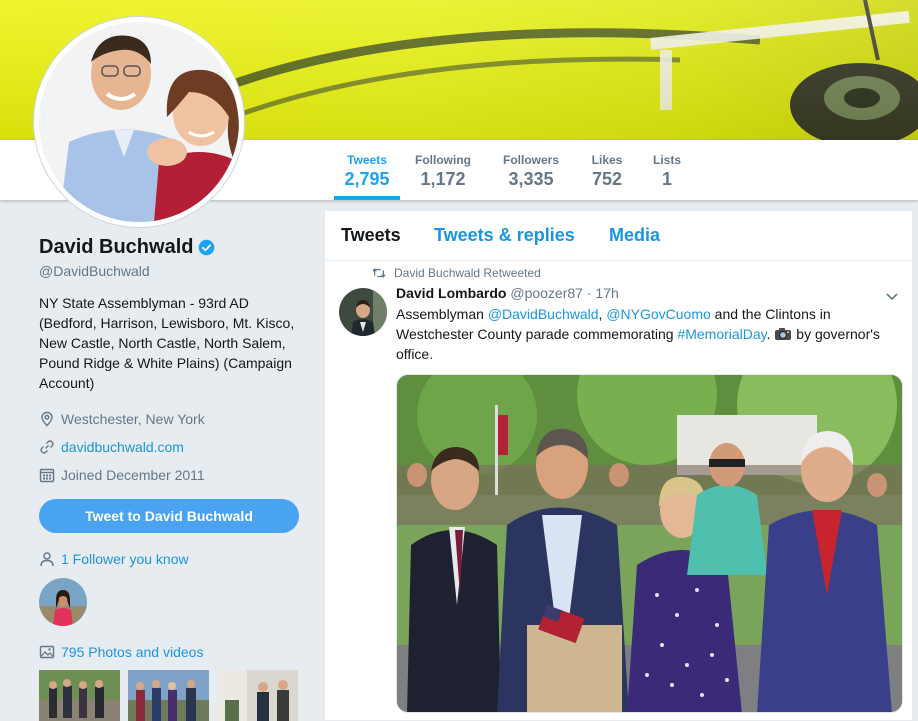 The width and height of the screenshot is (918, 721). Describe the element at coordinates (367, 160) in the screenshot. I see `stat-label: Tweets` at that location.